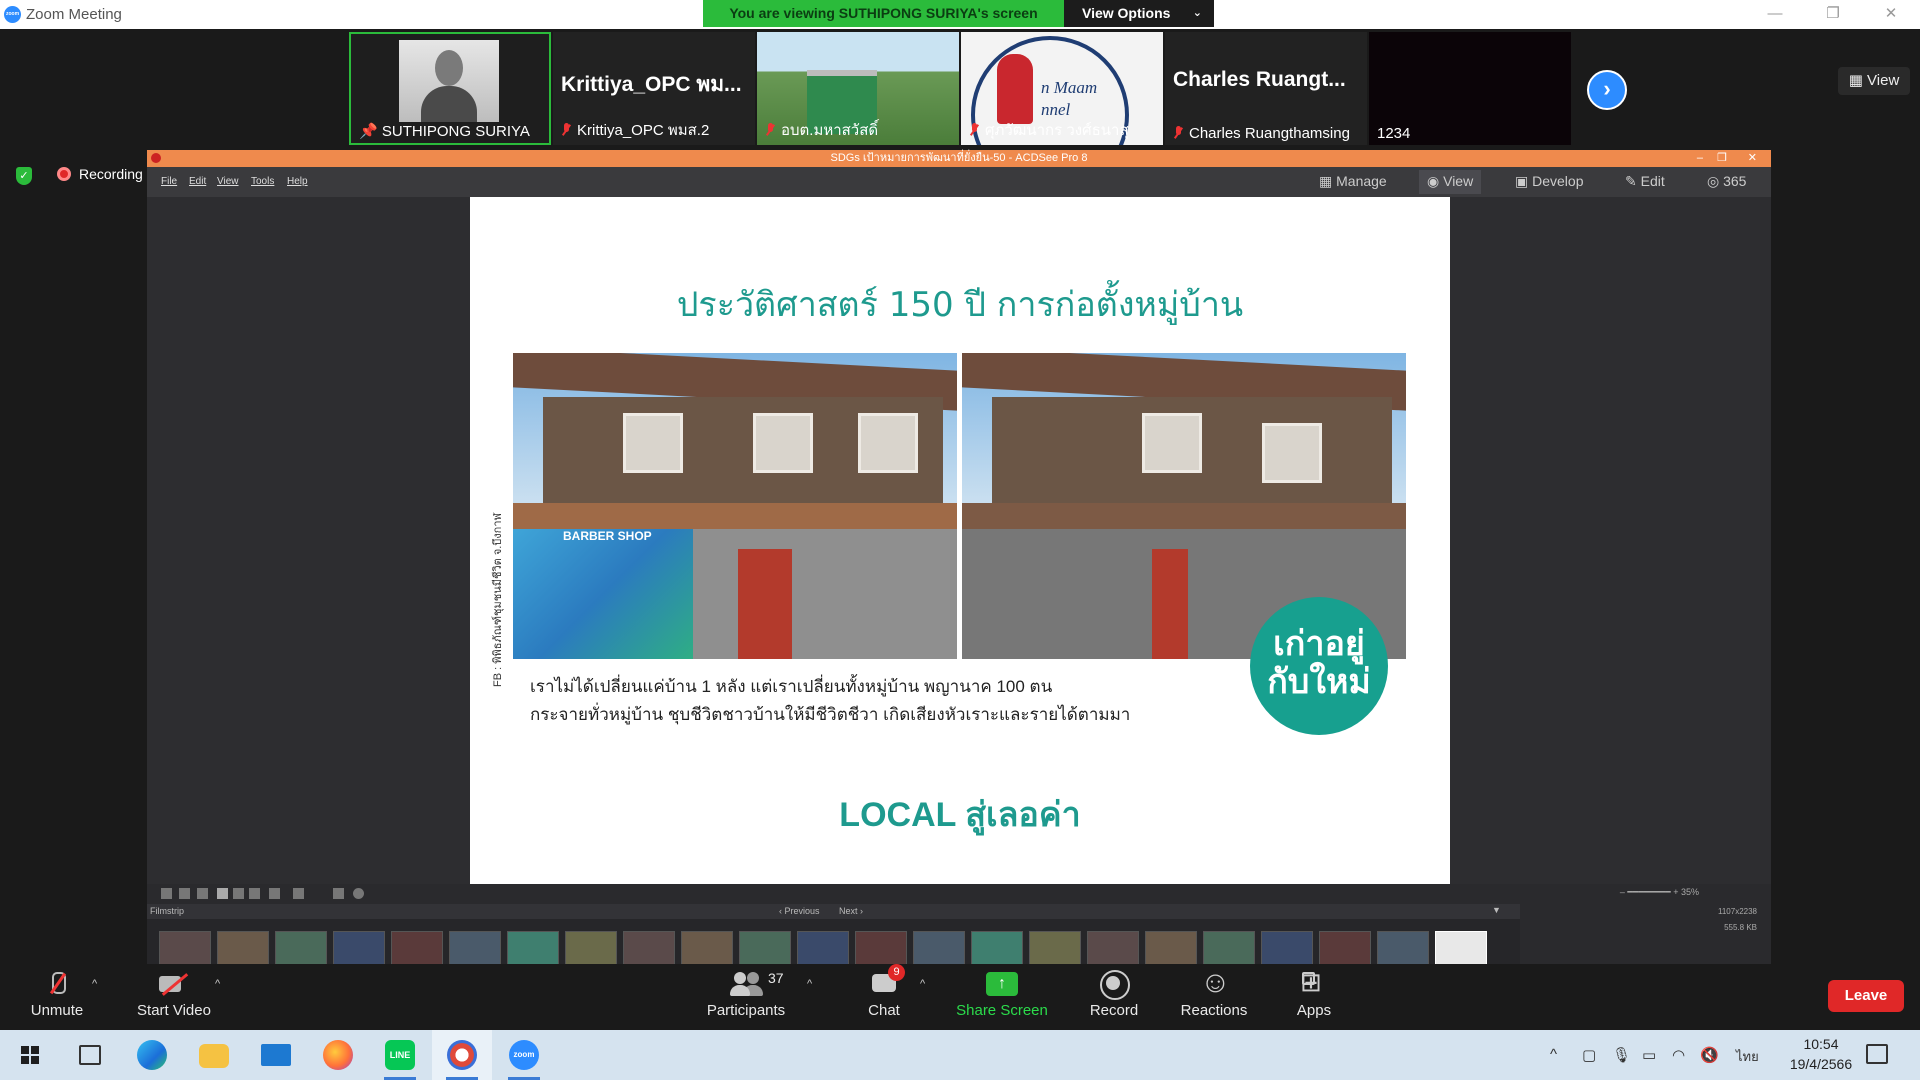  What do you see at coordinates (1621, 1055) in the screenshot?
I see `microphone-icon: 🎙` at bounding box center [1621, 1055].